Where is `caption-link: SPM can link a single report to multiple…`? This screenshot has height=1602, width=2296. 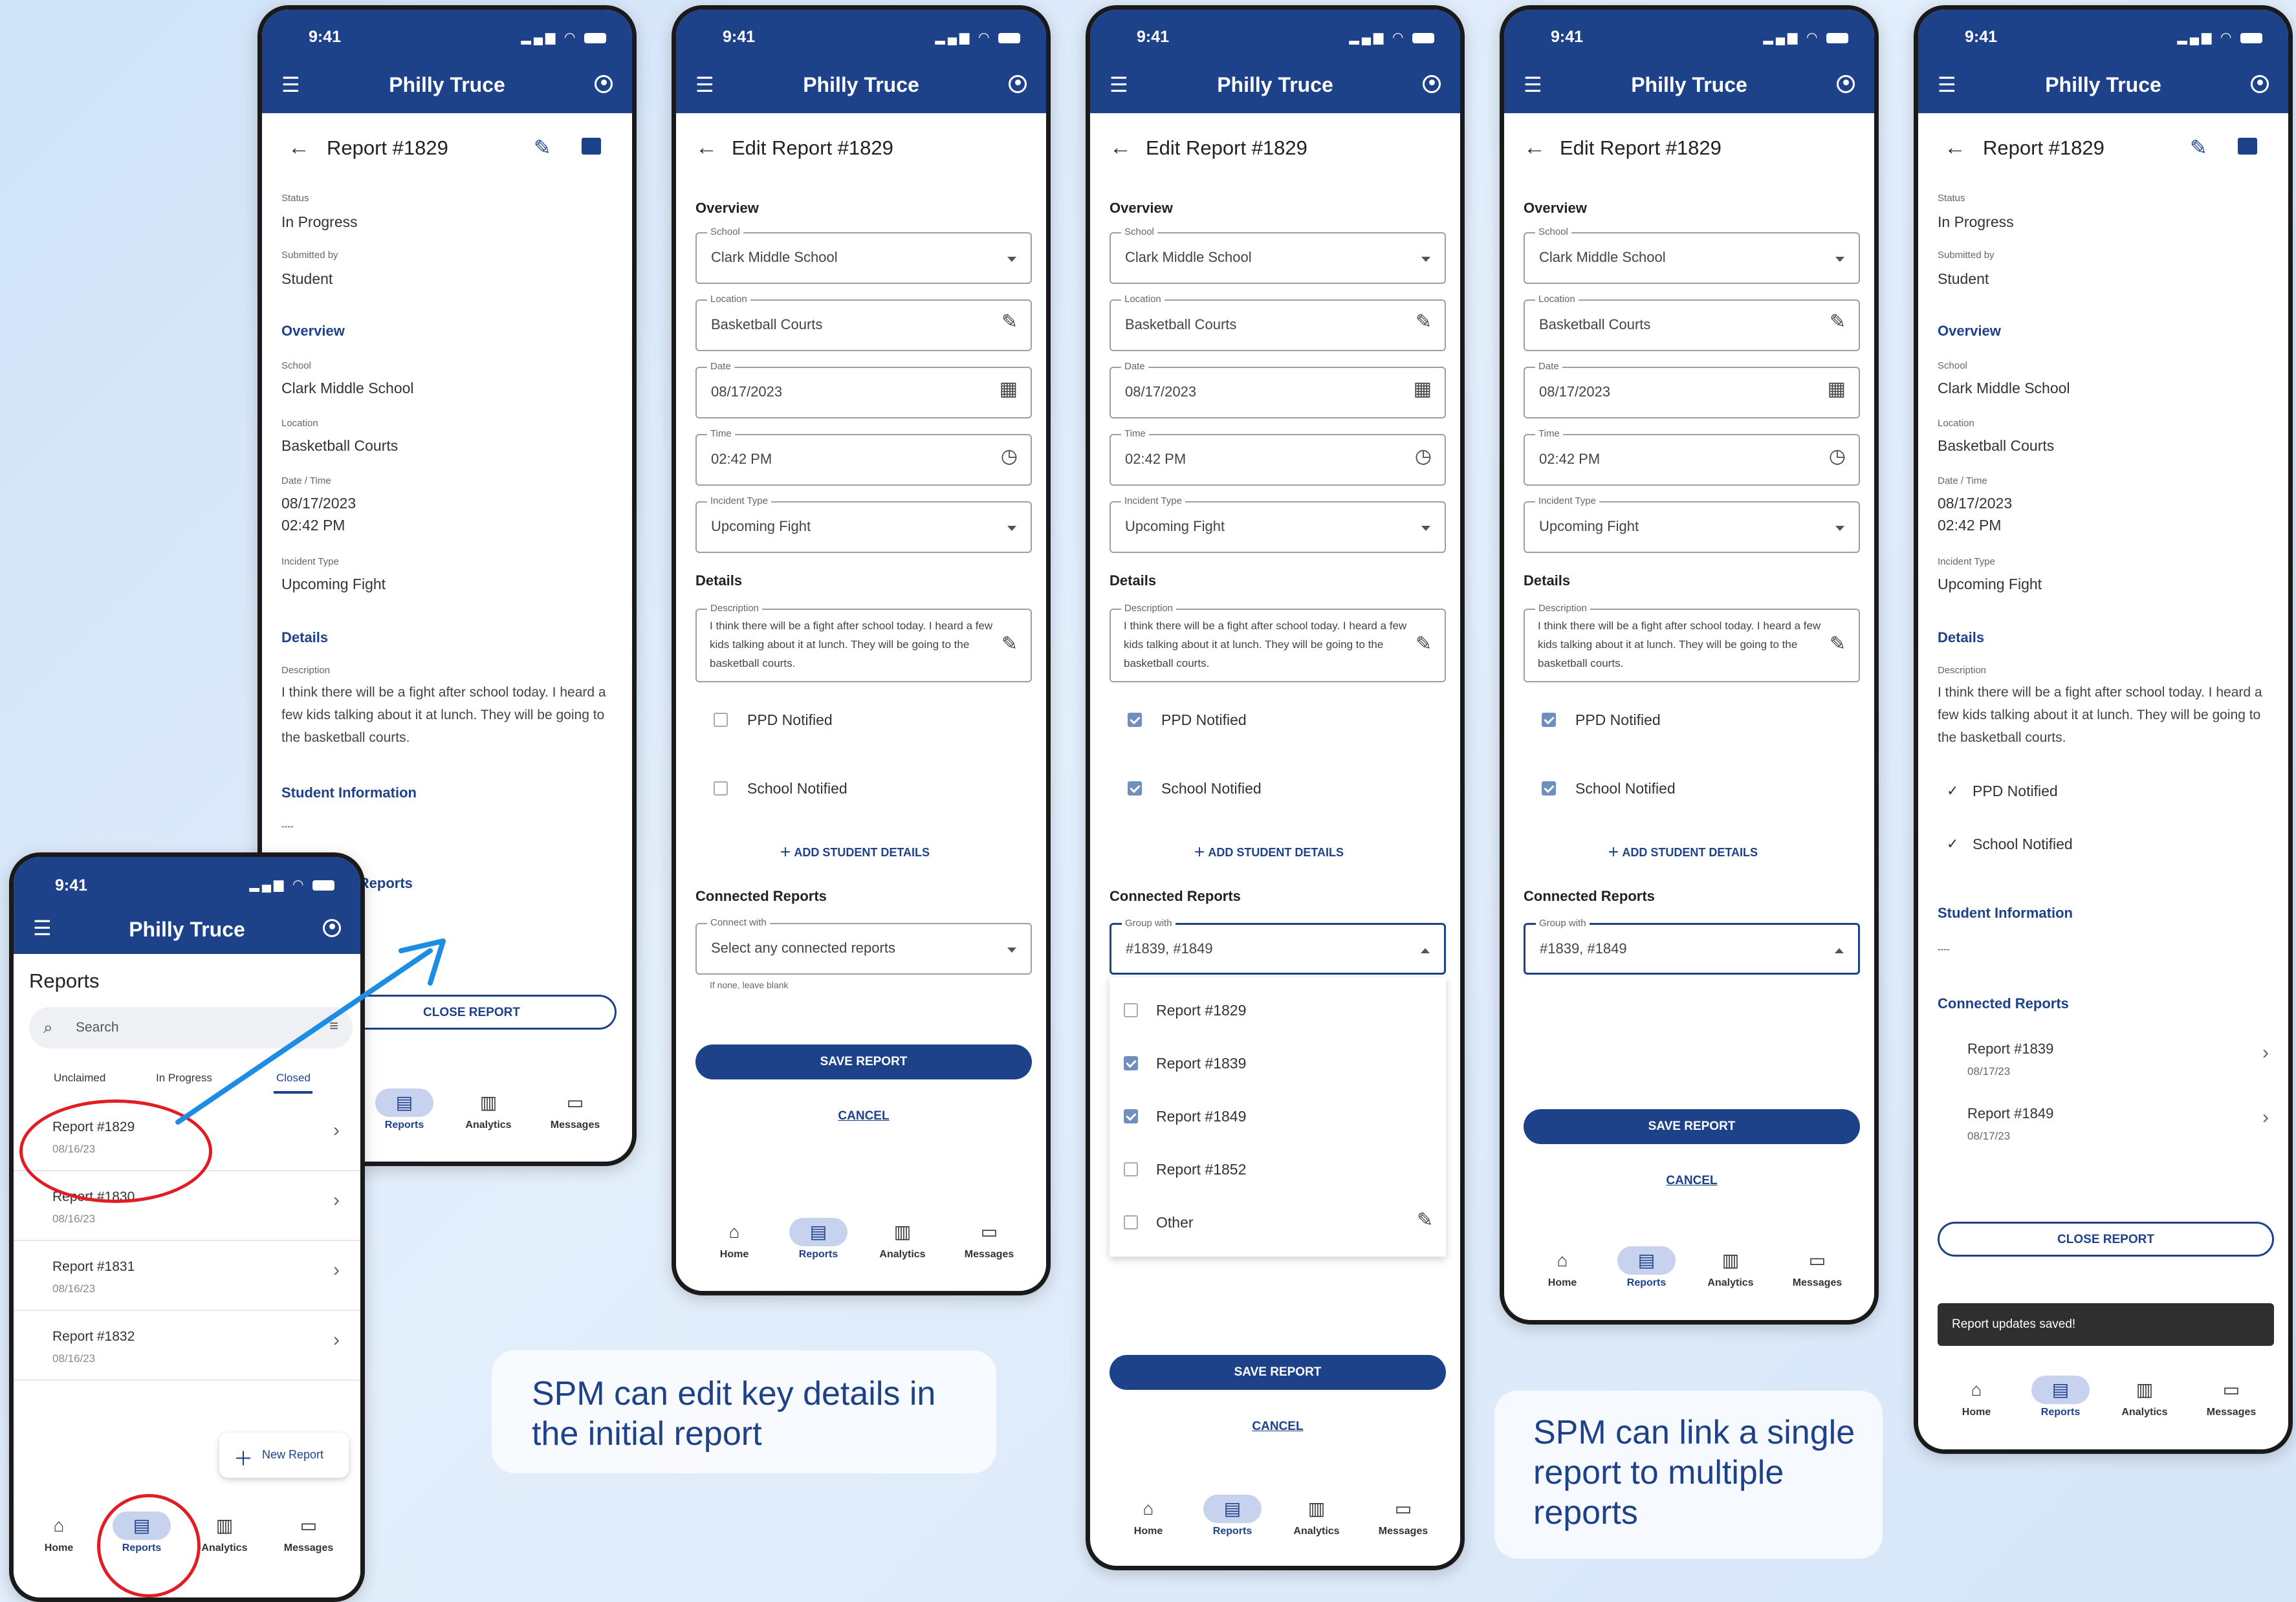
caption-link: SPM can link a single report to multiple… is located at coordinates (1688, 1475).